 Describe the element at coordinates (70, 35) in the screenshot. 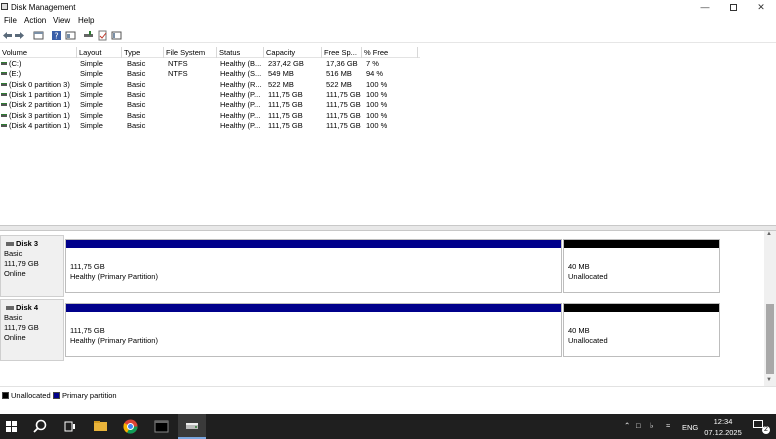

I see `show-hide-icon` at that location.